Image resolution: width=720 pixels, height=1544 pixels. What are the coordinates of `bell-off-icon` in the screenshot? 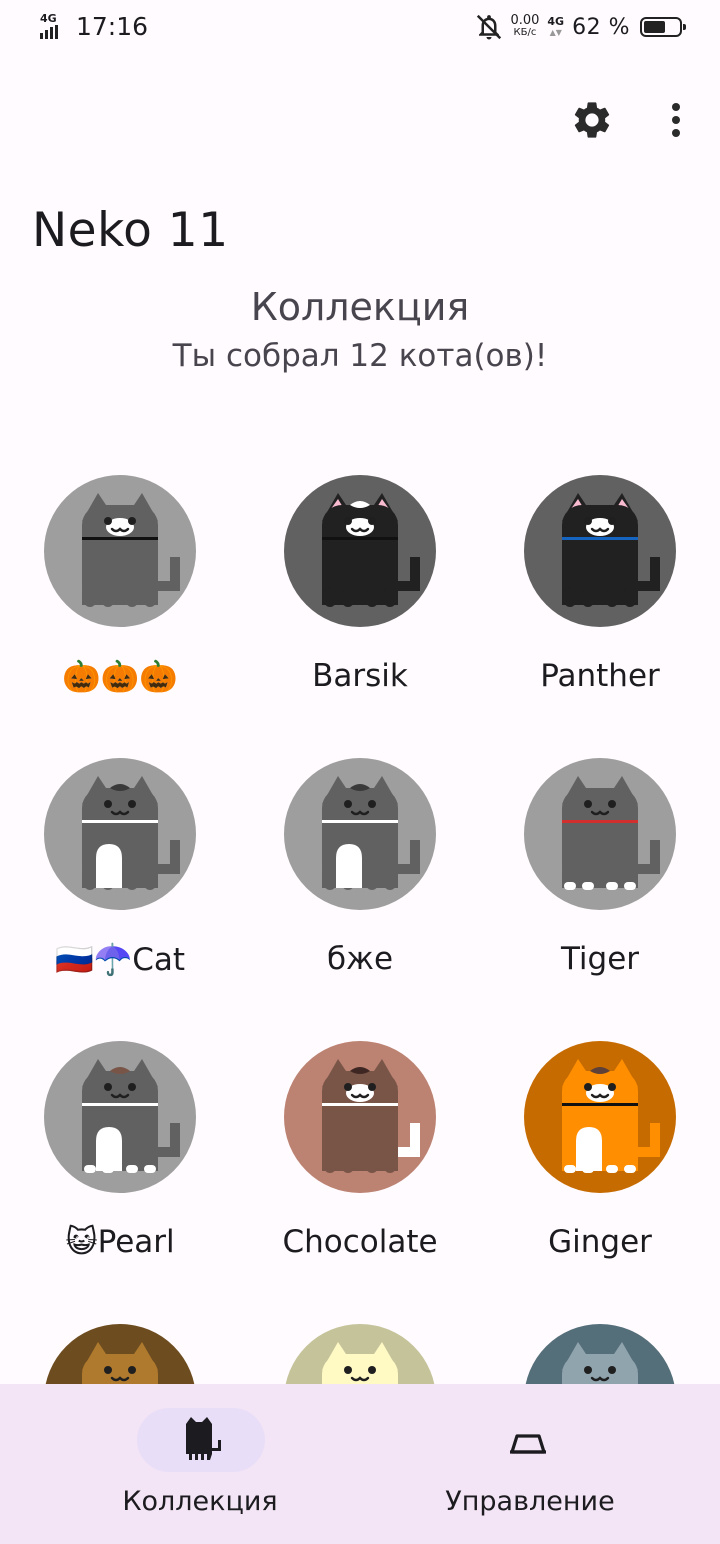 It's located at (489, 27).